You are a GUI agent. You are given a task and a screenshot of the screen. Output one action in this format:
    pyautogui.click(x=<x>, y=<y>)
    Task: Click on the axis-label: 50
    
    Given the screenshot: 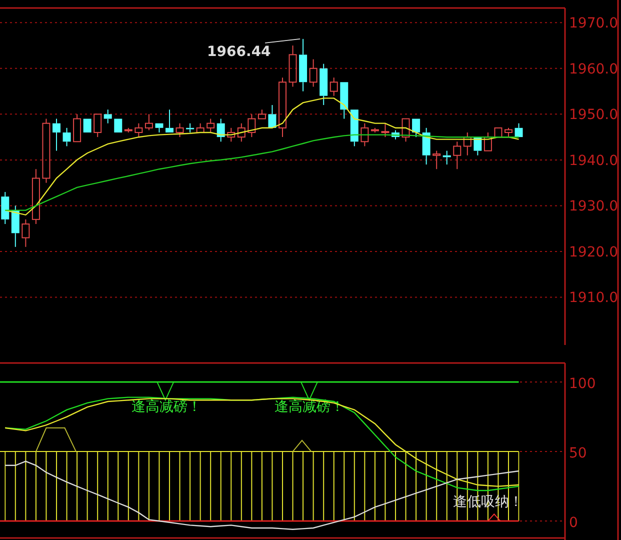 What is the action you would take?
    pyautogui.click(x=578, y=454)
    